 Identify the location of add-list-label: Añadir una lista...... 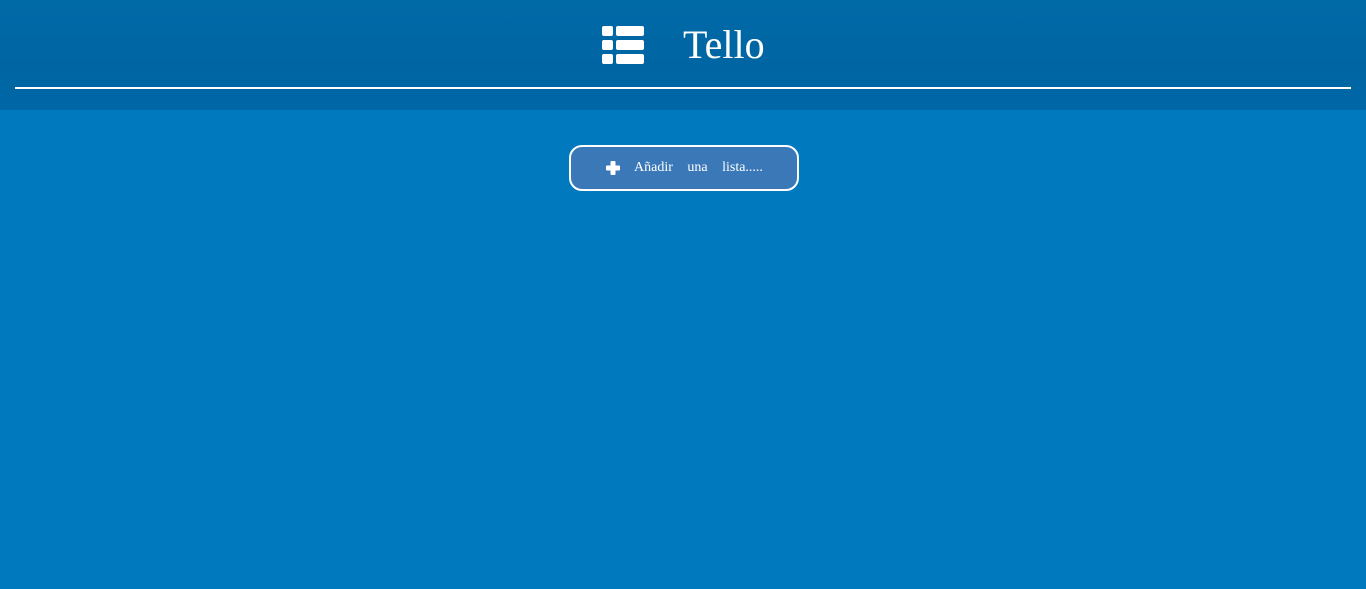
(698, 167).